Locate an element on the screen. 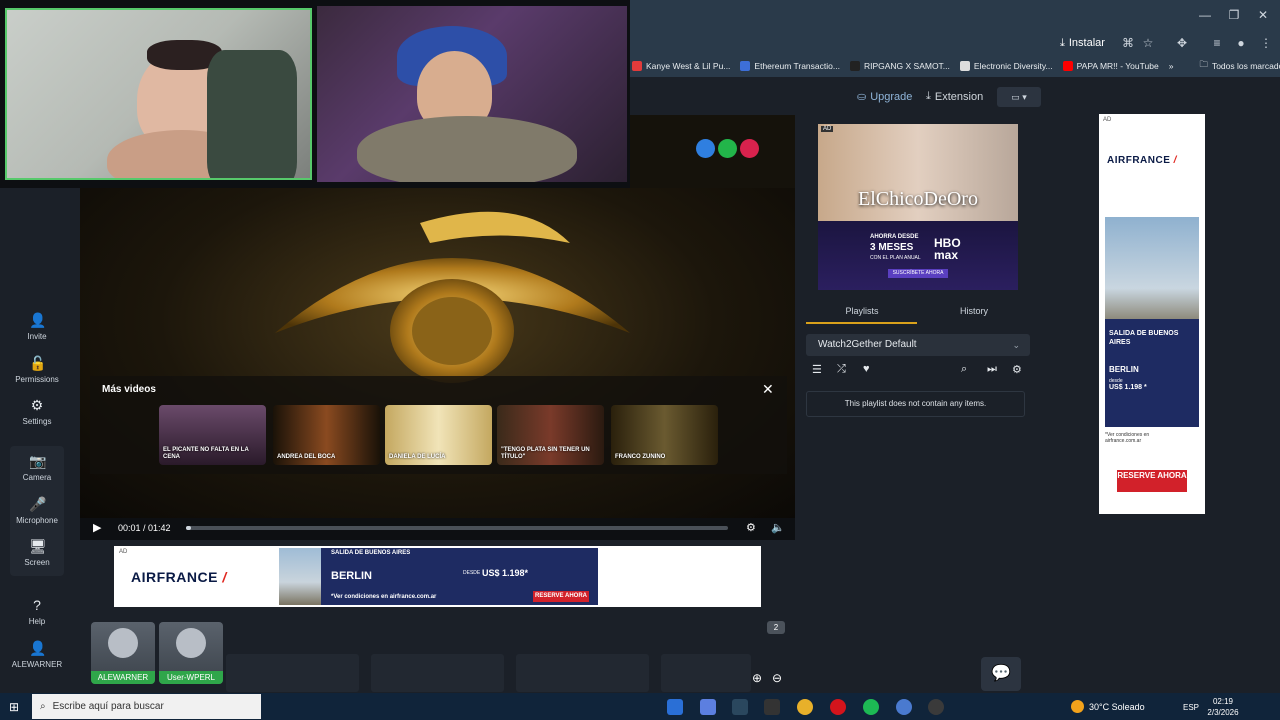  menu-icon: ⋮ is located at coordinates (1266, 43).